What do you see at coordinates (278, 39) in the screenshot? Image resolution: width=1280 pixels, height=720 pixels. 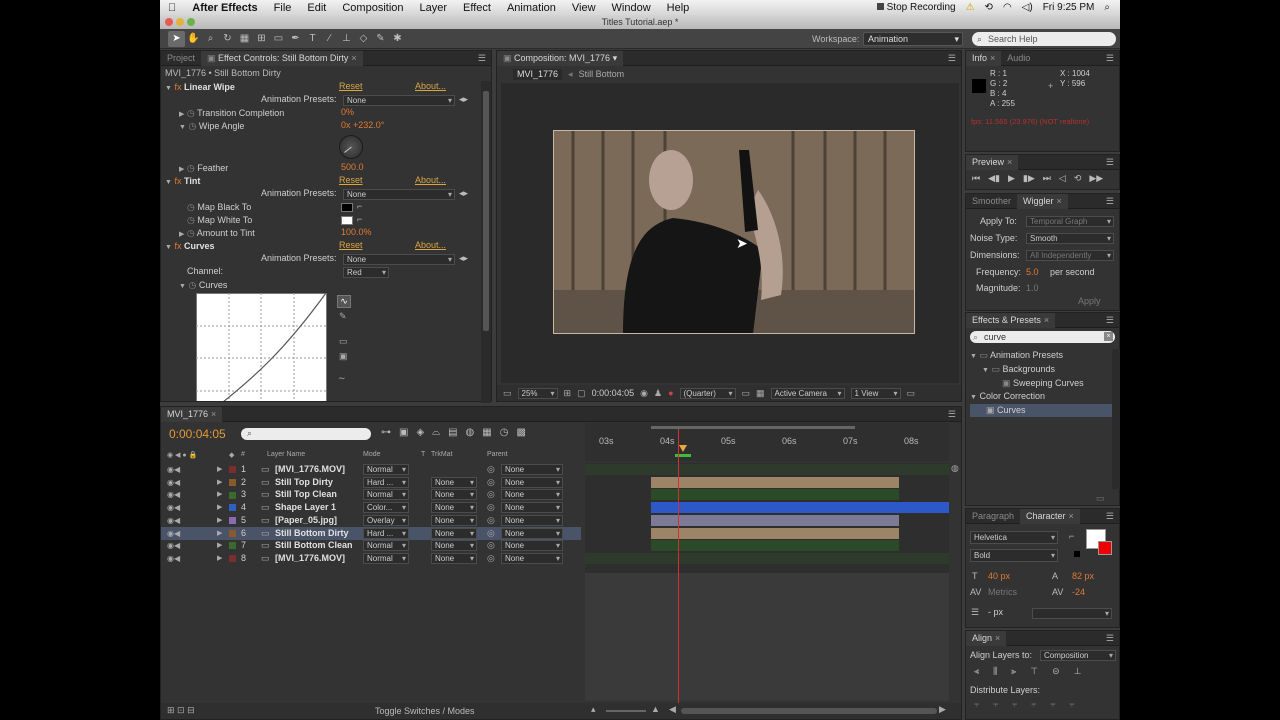 I see `rectangle-tool-icon: ▭` at bounding box center [278, 39].